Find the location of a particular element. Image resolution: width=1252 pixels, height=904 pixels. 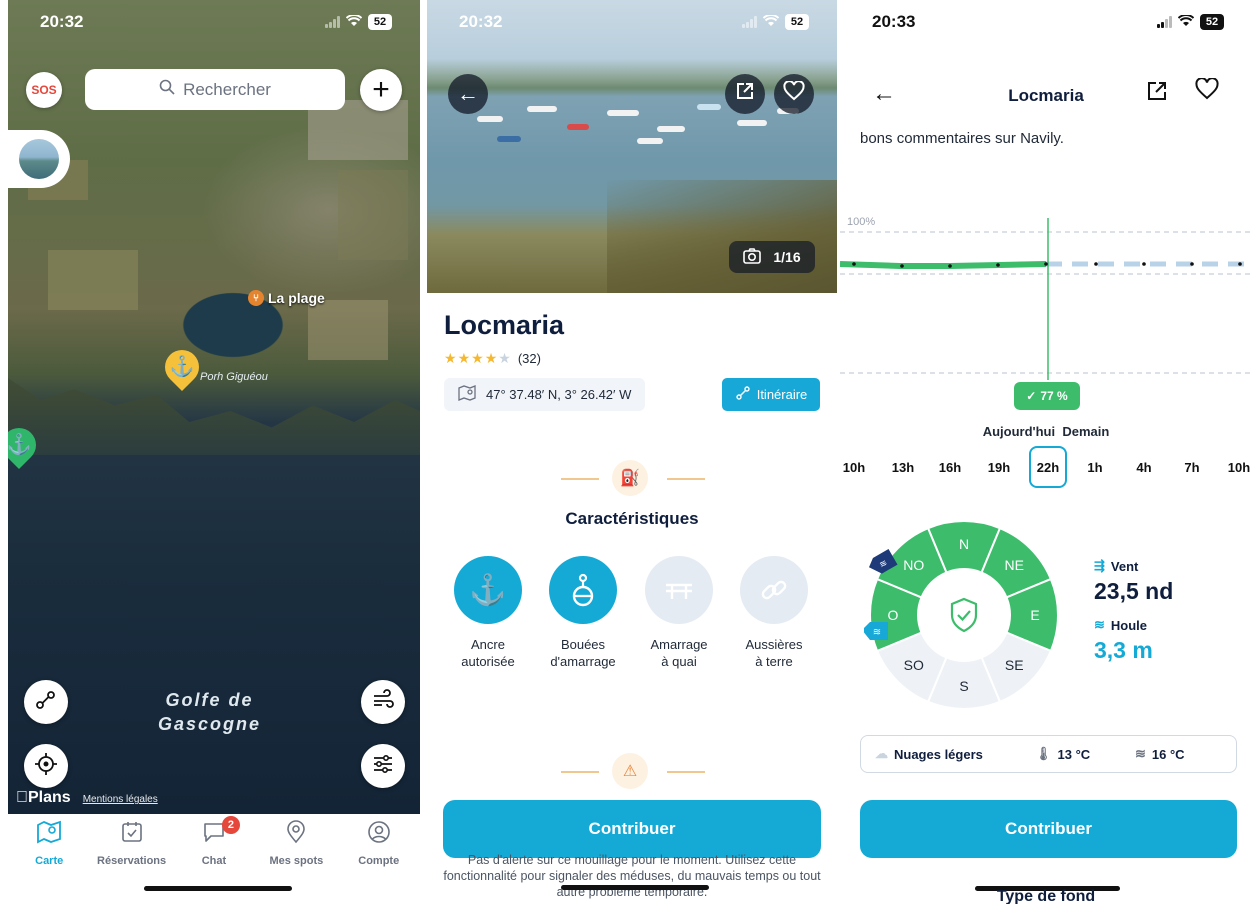

rating-count: (32) is located at coordinates (529, 358).